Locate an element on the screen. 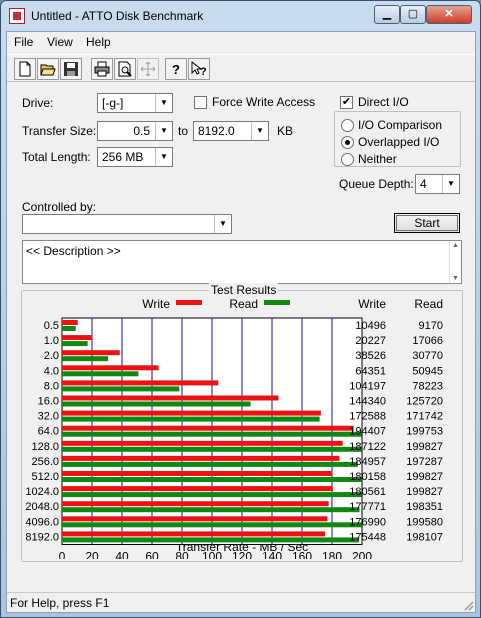  y-tick-label: 128.0 is located at coordinates (45, 447).